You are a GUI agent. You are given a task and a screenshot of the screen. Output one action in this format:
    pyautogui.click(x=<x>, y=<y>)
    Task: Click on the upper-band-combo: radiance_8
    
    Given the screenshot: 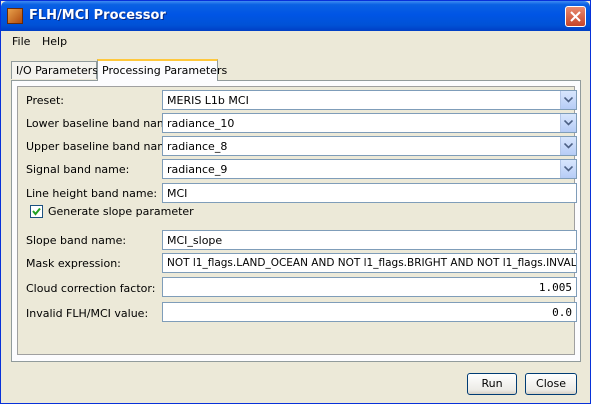 What is the action you would take?
    pyautogui.click(x=369, y=146)
    